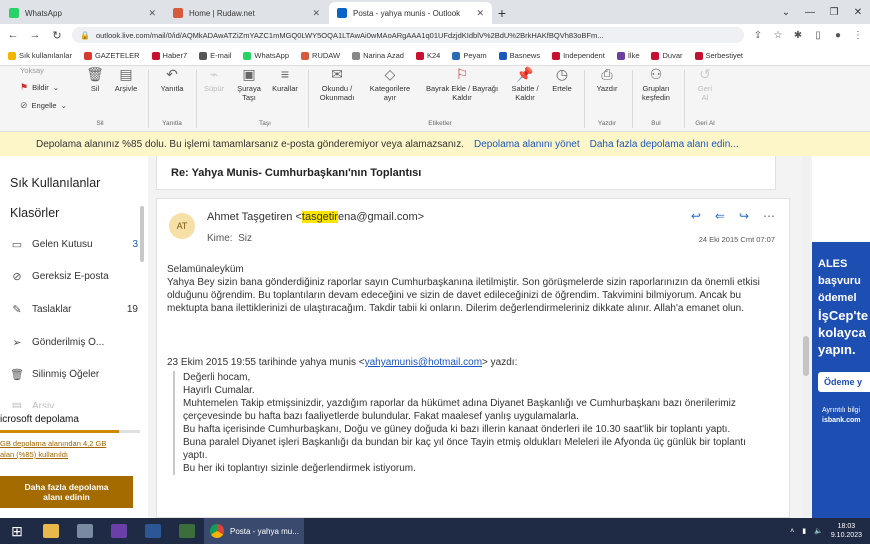 This screenshot has height=544, width=870. I want to click on bookmark-item: GAZETELER, so click(111, 55).